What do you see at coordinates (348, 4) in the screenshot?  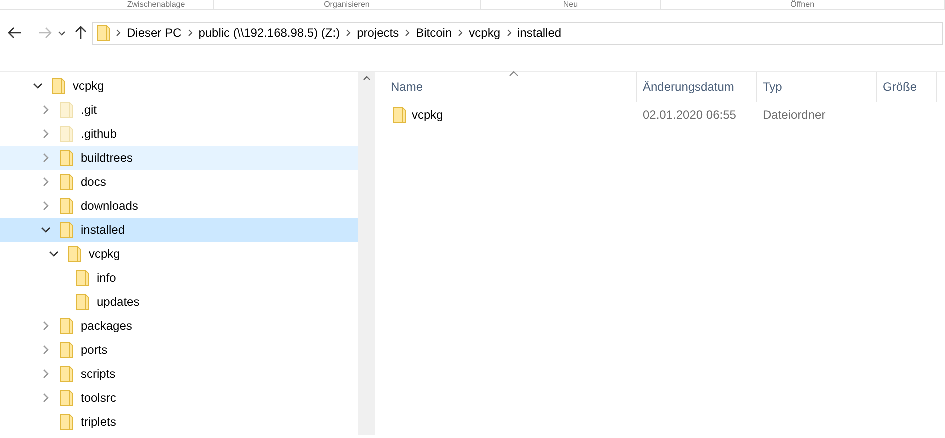 I see `ribbon-group-label: Organisieren` at bounding box center [348, 4].